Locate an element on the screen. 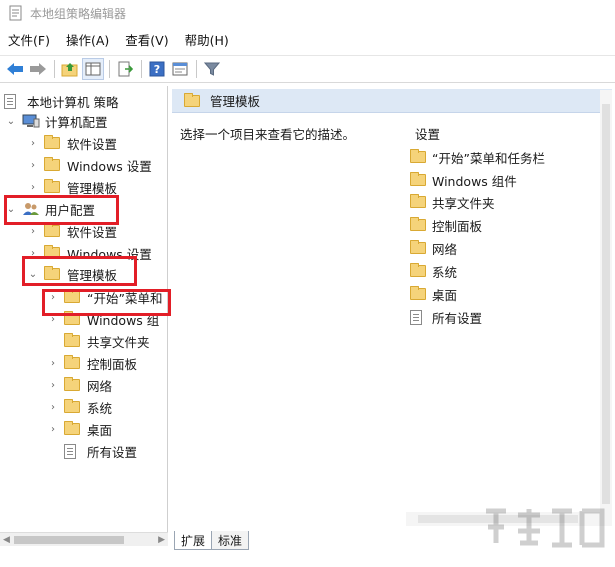  settings-column-header: 设置 is located at coordinates (427, 133).